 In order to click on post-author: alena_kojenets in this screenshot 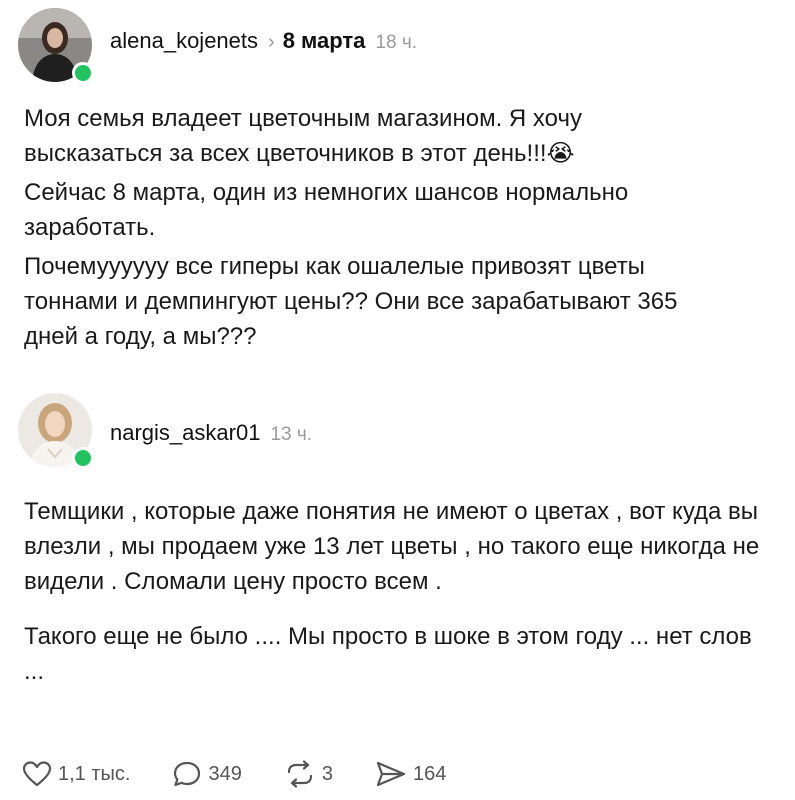, I will do `click(184, 41)`.